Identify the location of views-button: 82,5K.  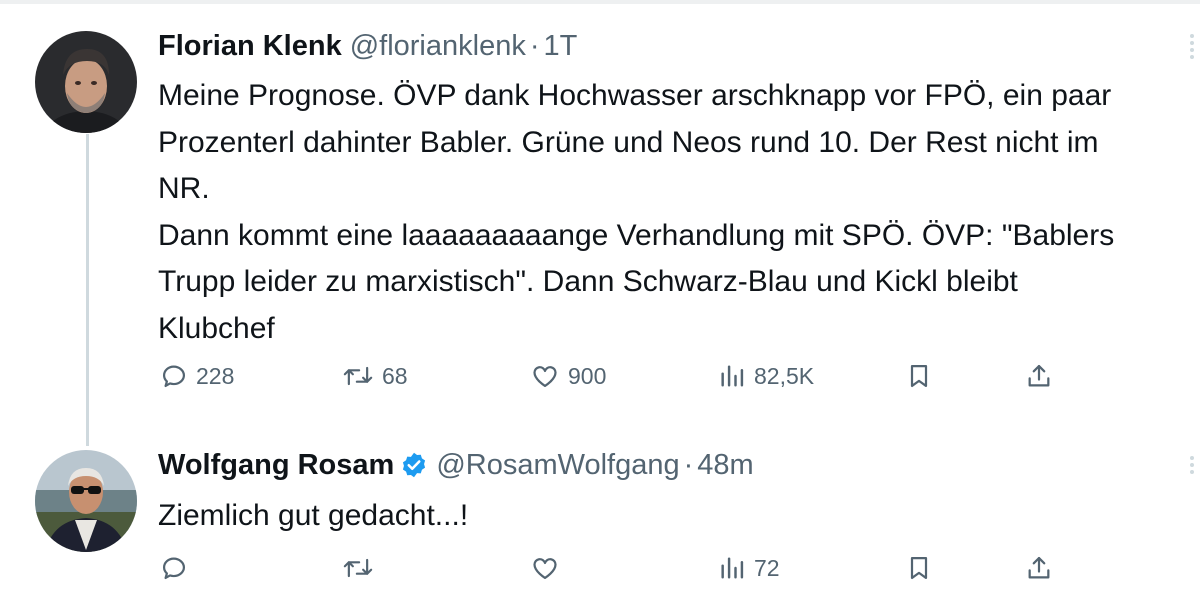
(766, 376).